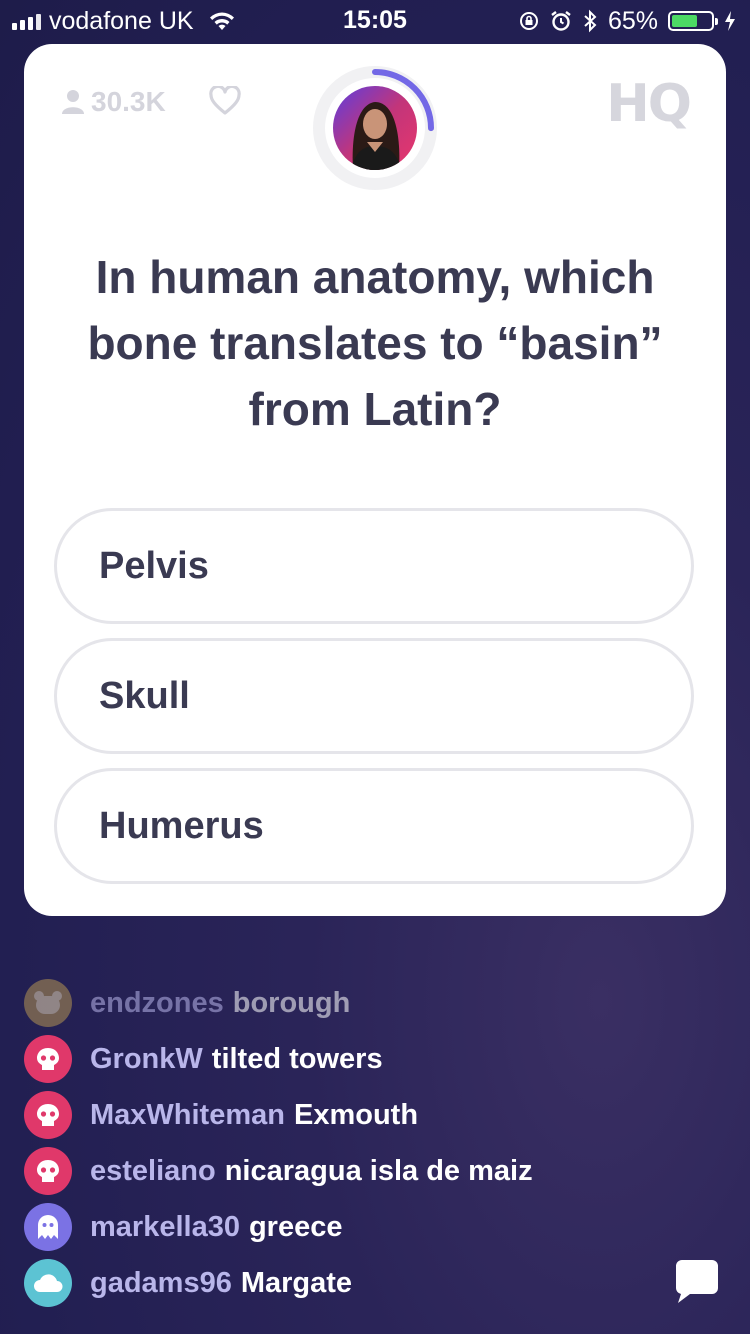 Image resolution: width=750 pixels, height=1334 pixels. Describe the element at coordinates (295, 1226) in the screenshot. I see `chat-message-text: greece` at that location.